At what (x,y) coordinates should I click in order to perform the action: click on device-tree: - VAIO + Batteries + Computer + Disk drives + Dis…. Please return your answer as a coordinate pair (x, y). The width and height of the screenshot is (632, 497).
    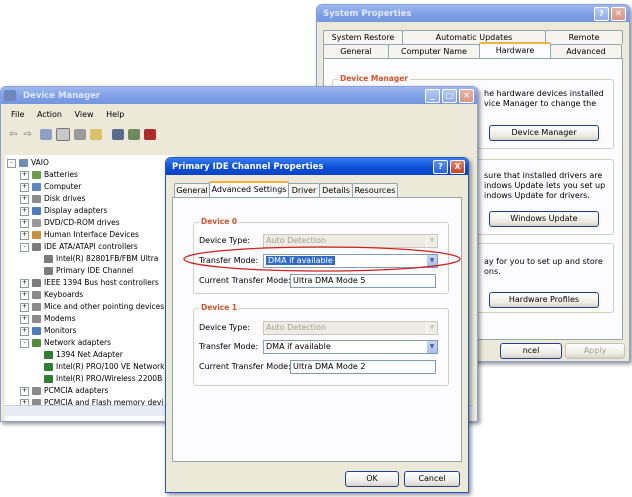
    Looking at the image, I should click on (90, 288).